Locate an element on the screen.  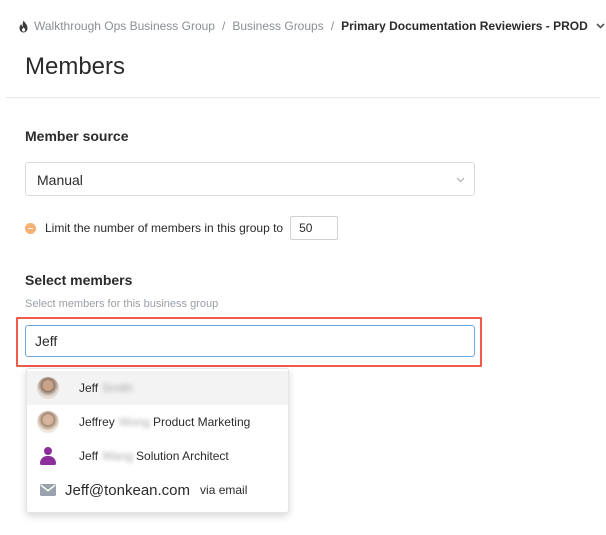
suggestion-last-name-redacted: Wong is located at coordinates (134, 422).